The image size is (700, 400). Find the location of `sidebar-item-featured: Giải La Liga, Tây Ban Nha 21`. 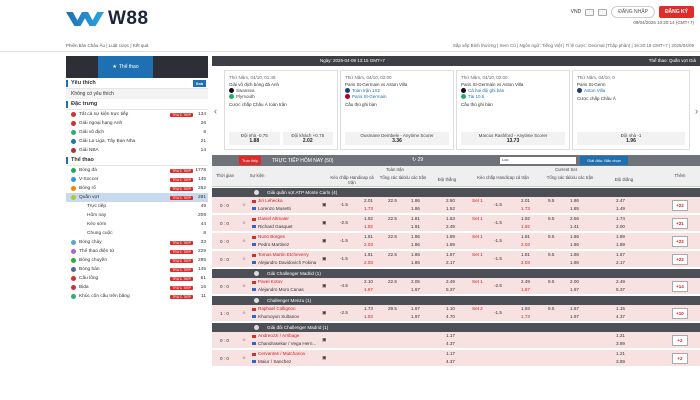

sidebar-item-featured: Giải La Liga, Tây Ban Nha 21 is located at coordinates (137, 141).